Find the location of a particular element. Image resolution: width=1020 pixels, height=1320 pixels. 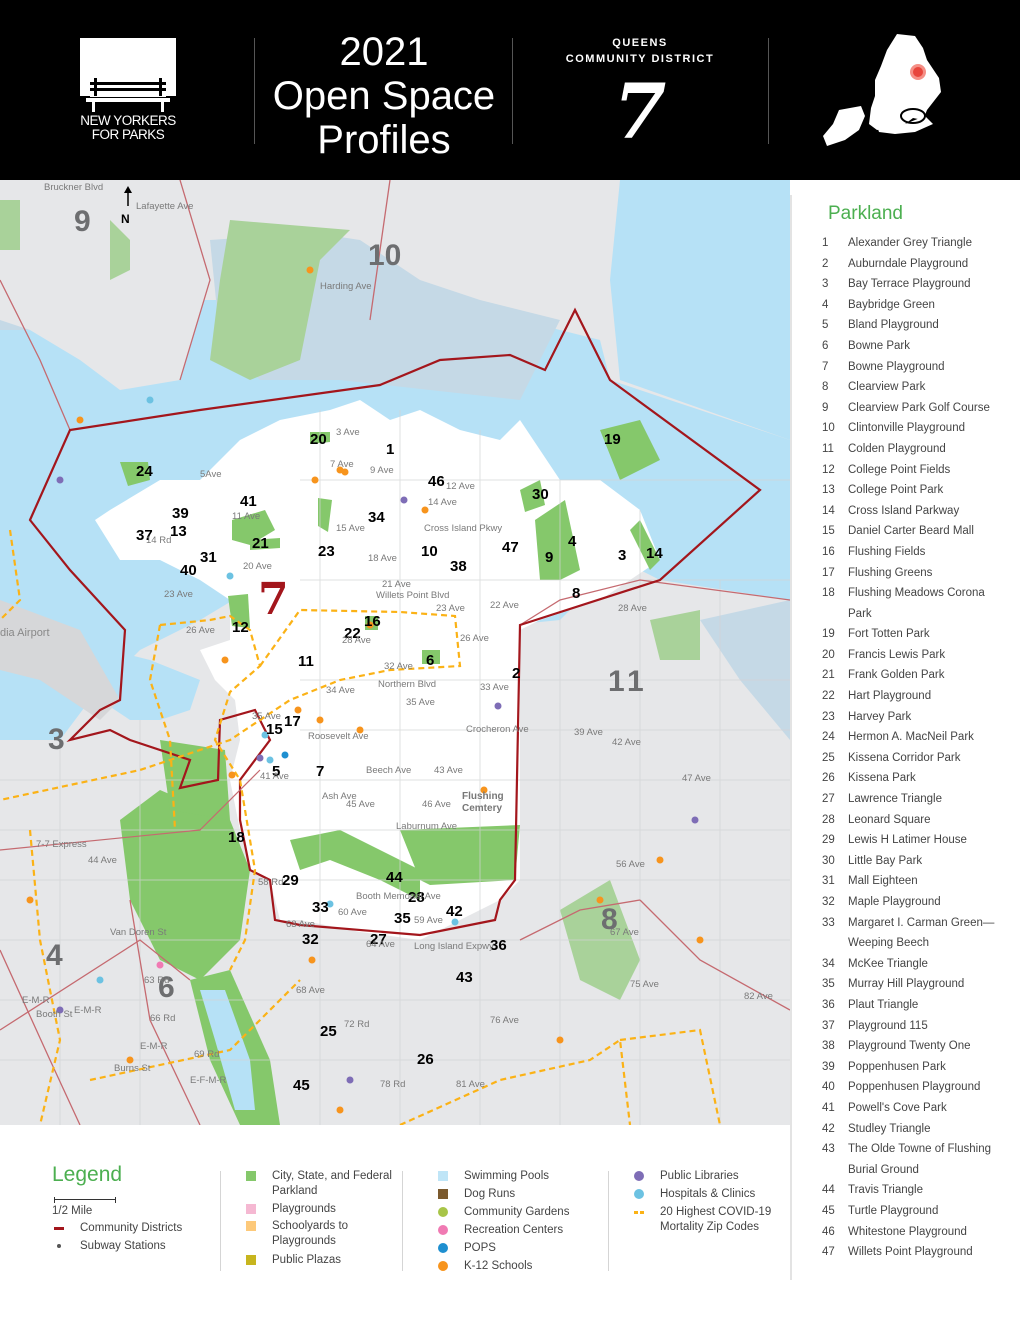

parkland-item-name: Frank Golden Park is located at coordinates (896, 675).